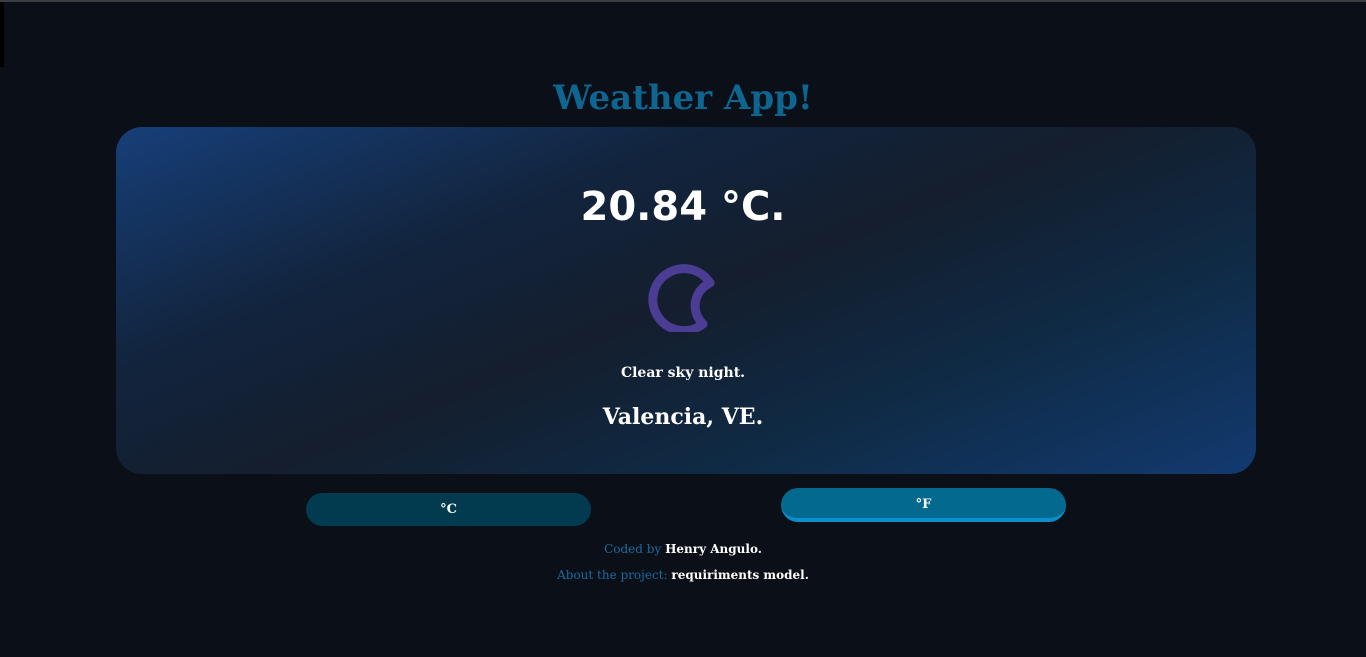 This screenshot has width=1366, height=657. Describe the element at coordinates (612, 575) in the screenshot. I see `about-project-label: About the project:` at that location.